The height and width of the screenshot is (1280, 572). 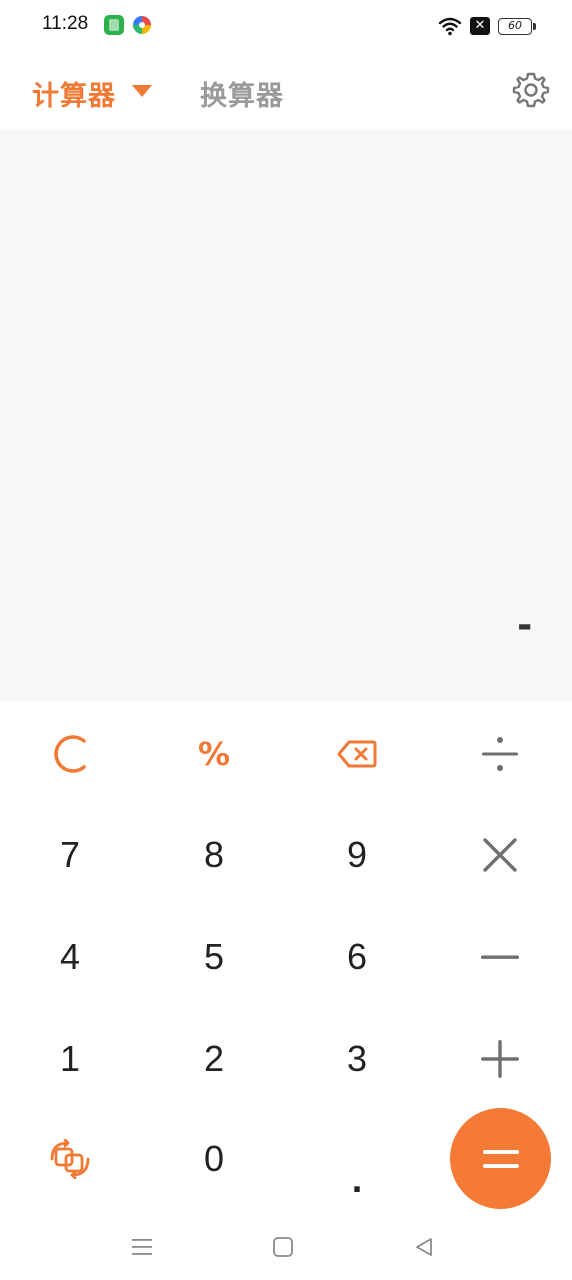 I want to click on key-5: 5, so click(x=214, y=957).